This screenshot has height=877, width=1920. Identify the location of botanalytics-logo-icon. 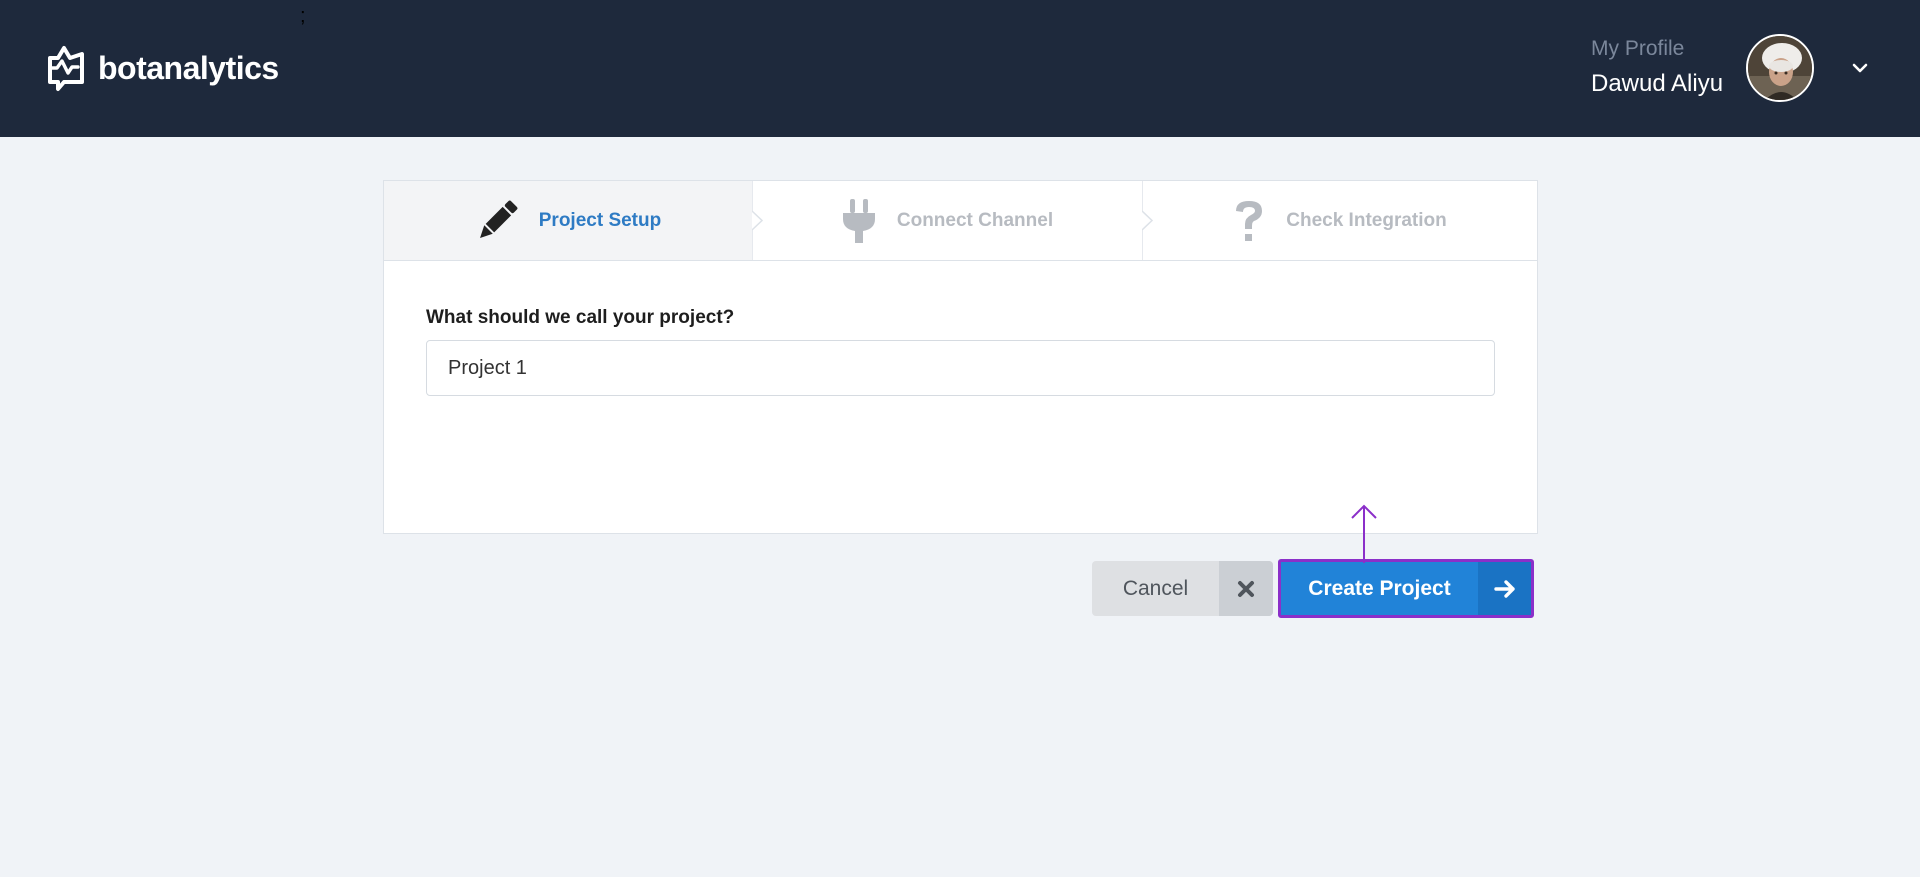
(66, 68).